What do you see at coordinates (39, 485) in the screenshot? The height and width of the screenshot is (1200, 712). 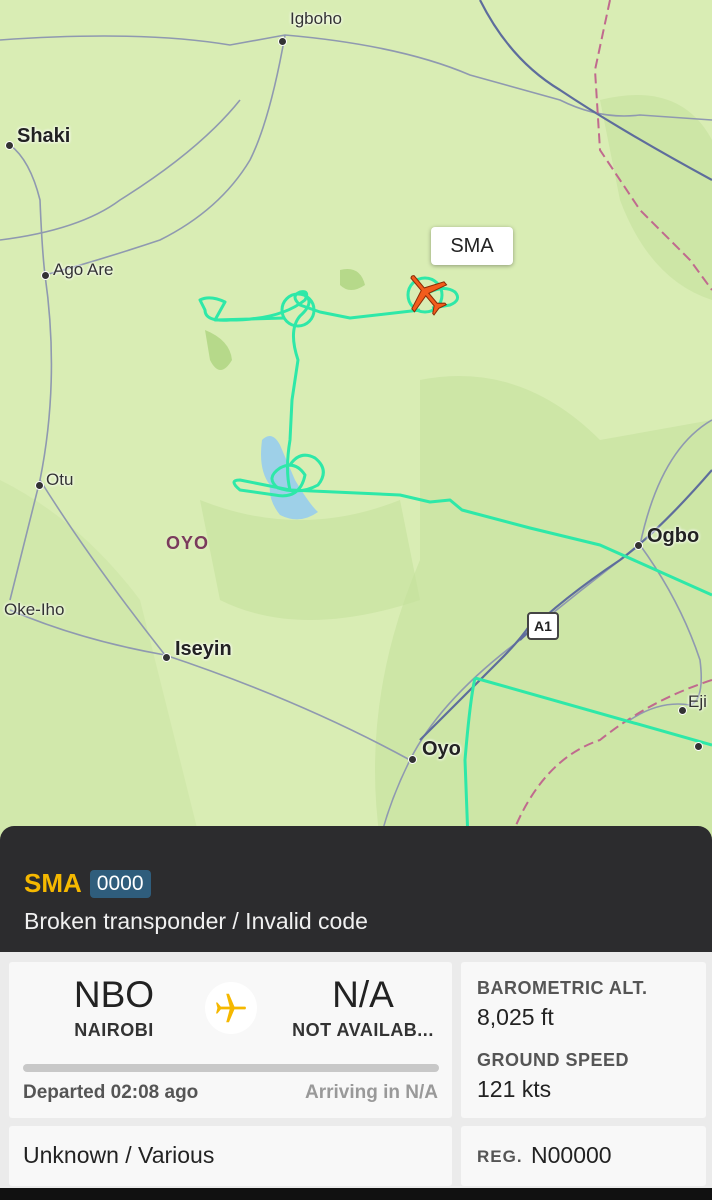 I see `place-dot-otu` at bounding box center [39, 485].